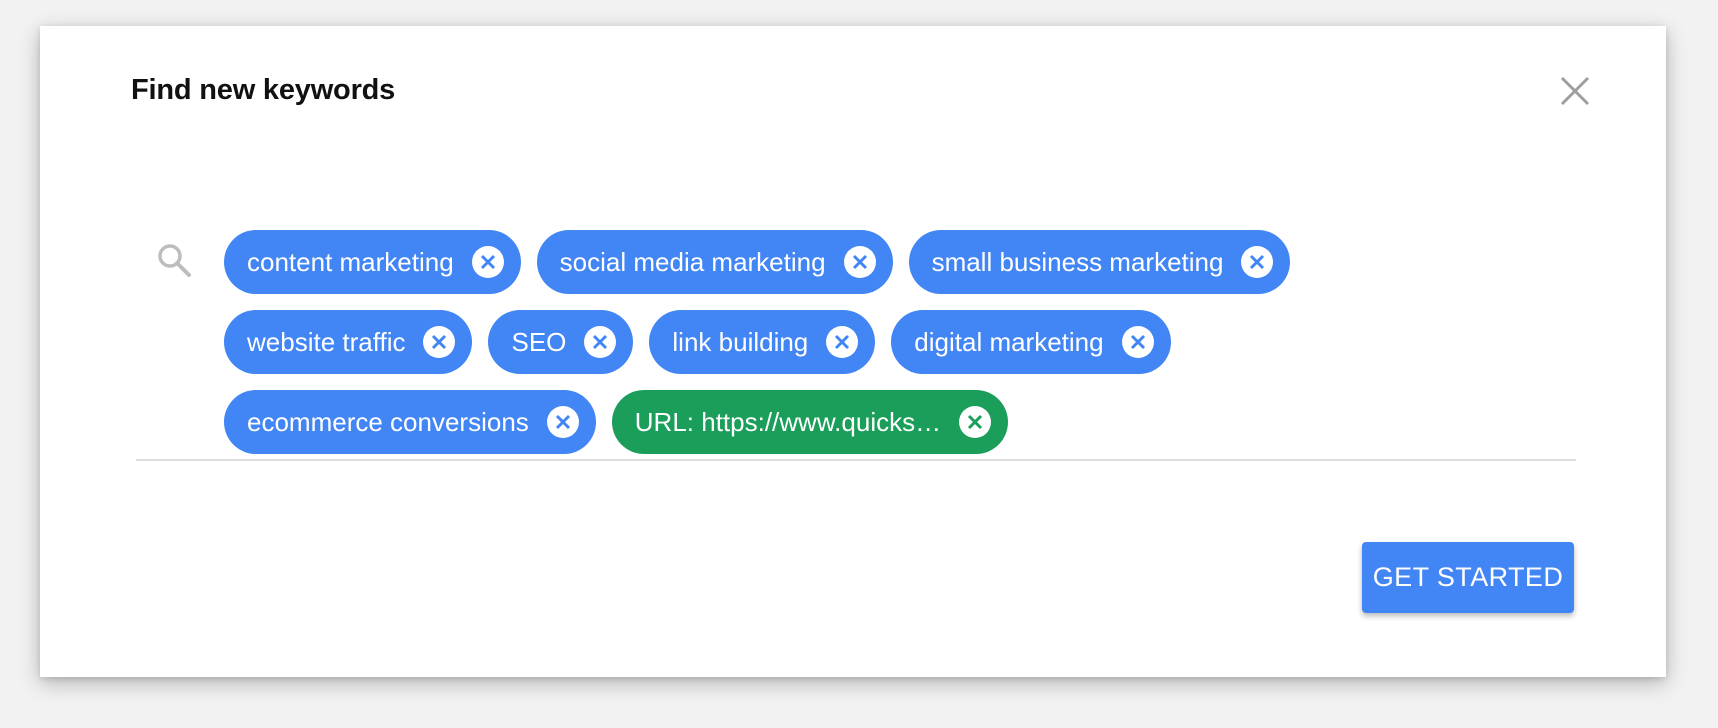 The width and height of the screenshot is (1718, 728). I want to click on keyword-chip: digital marketing, so click(1031, 342).